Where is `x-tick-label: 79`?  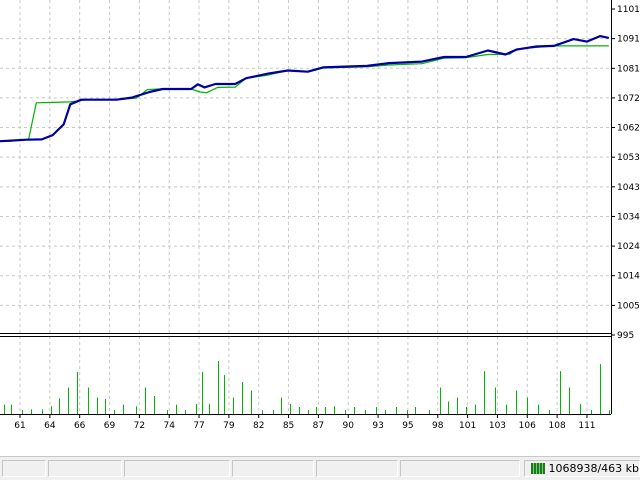 x-tick-label: 79 is located at coordinates (229, 426).